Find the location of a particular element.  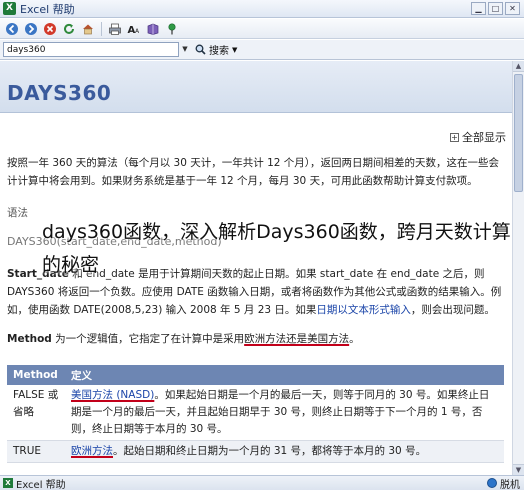

table-header-definition: 定义 is located at coordinates (284, 375).